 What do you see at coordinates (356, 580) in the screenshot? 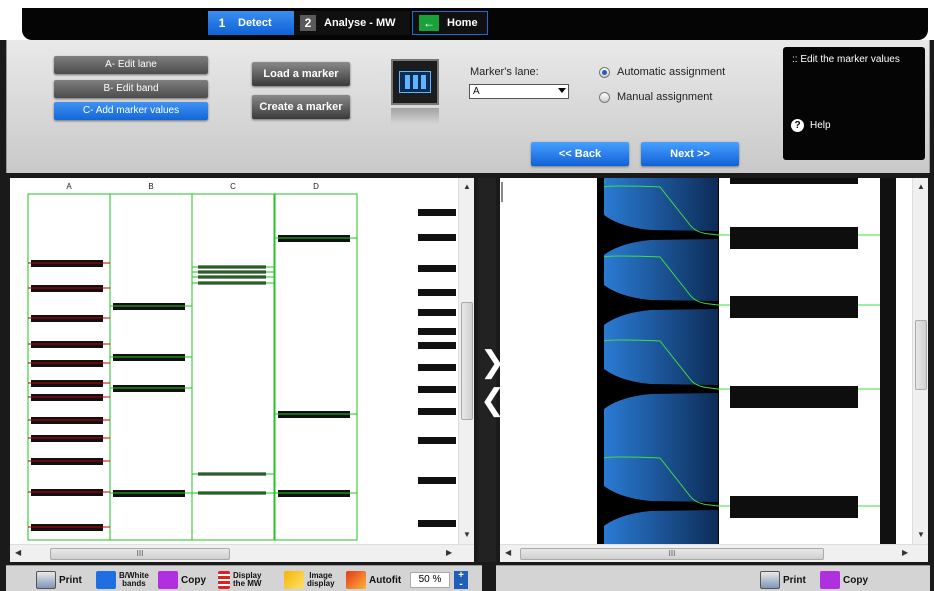
I see `wand-icon` at bounding box center [356, 580].